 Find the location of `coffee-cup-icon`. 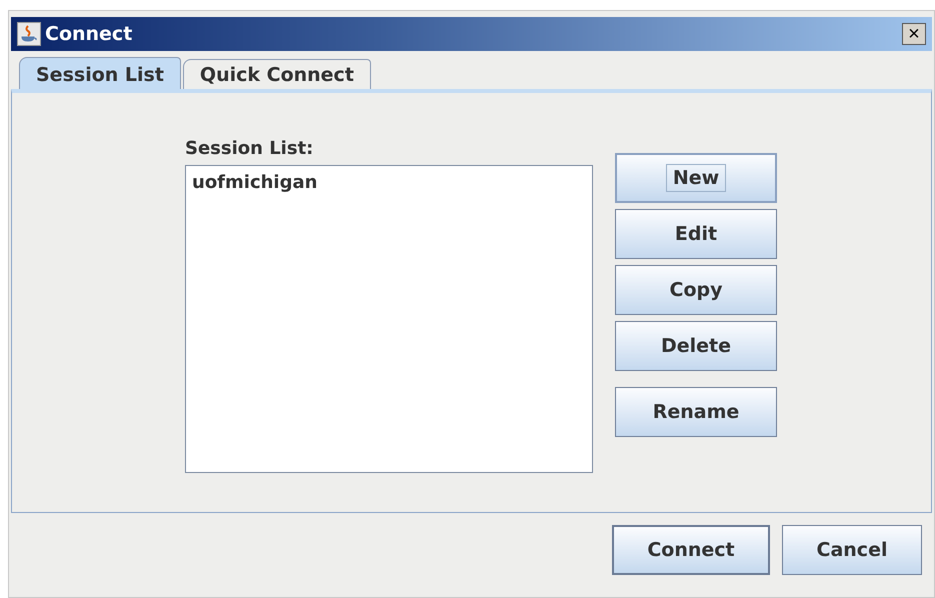

coffee-cup-icon is located at coordinates (29, 34).